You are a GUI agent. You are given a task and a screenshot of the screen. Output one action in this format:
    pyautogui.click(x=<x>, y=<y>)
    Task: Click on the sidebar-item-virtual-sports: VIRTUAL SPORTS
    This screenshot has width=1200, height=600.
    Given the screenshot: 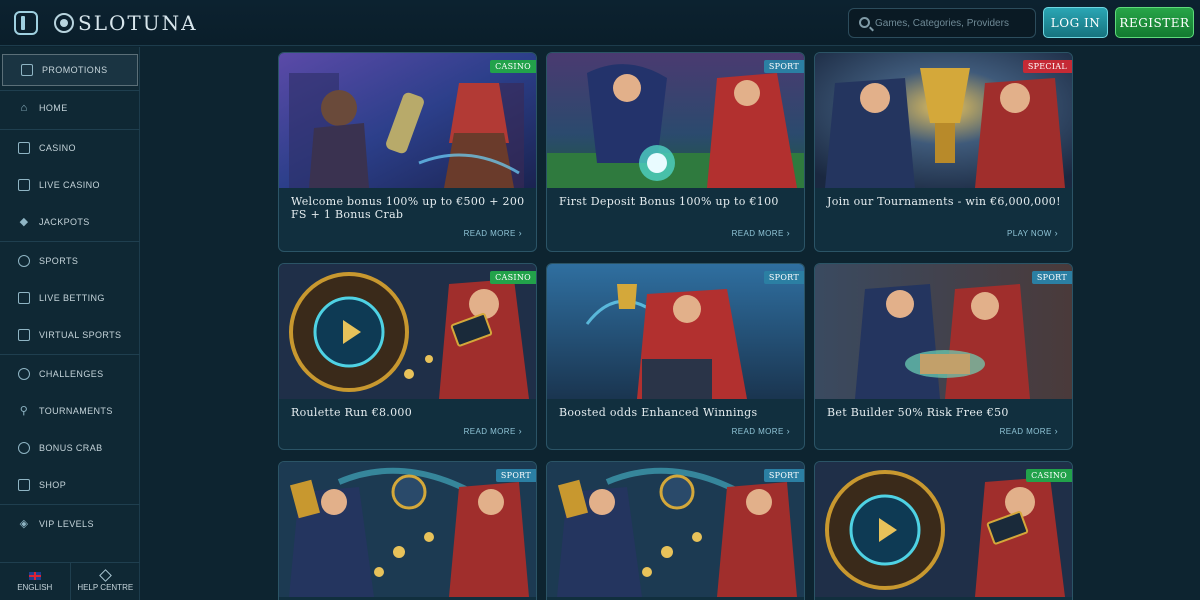 What is the action you would take?
    pyautogui.click(x=70, y=335)
    